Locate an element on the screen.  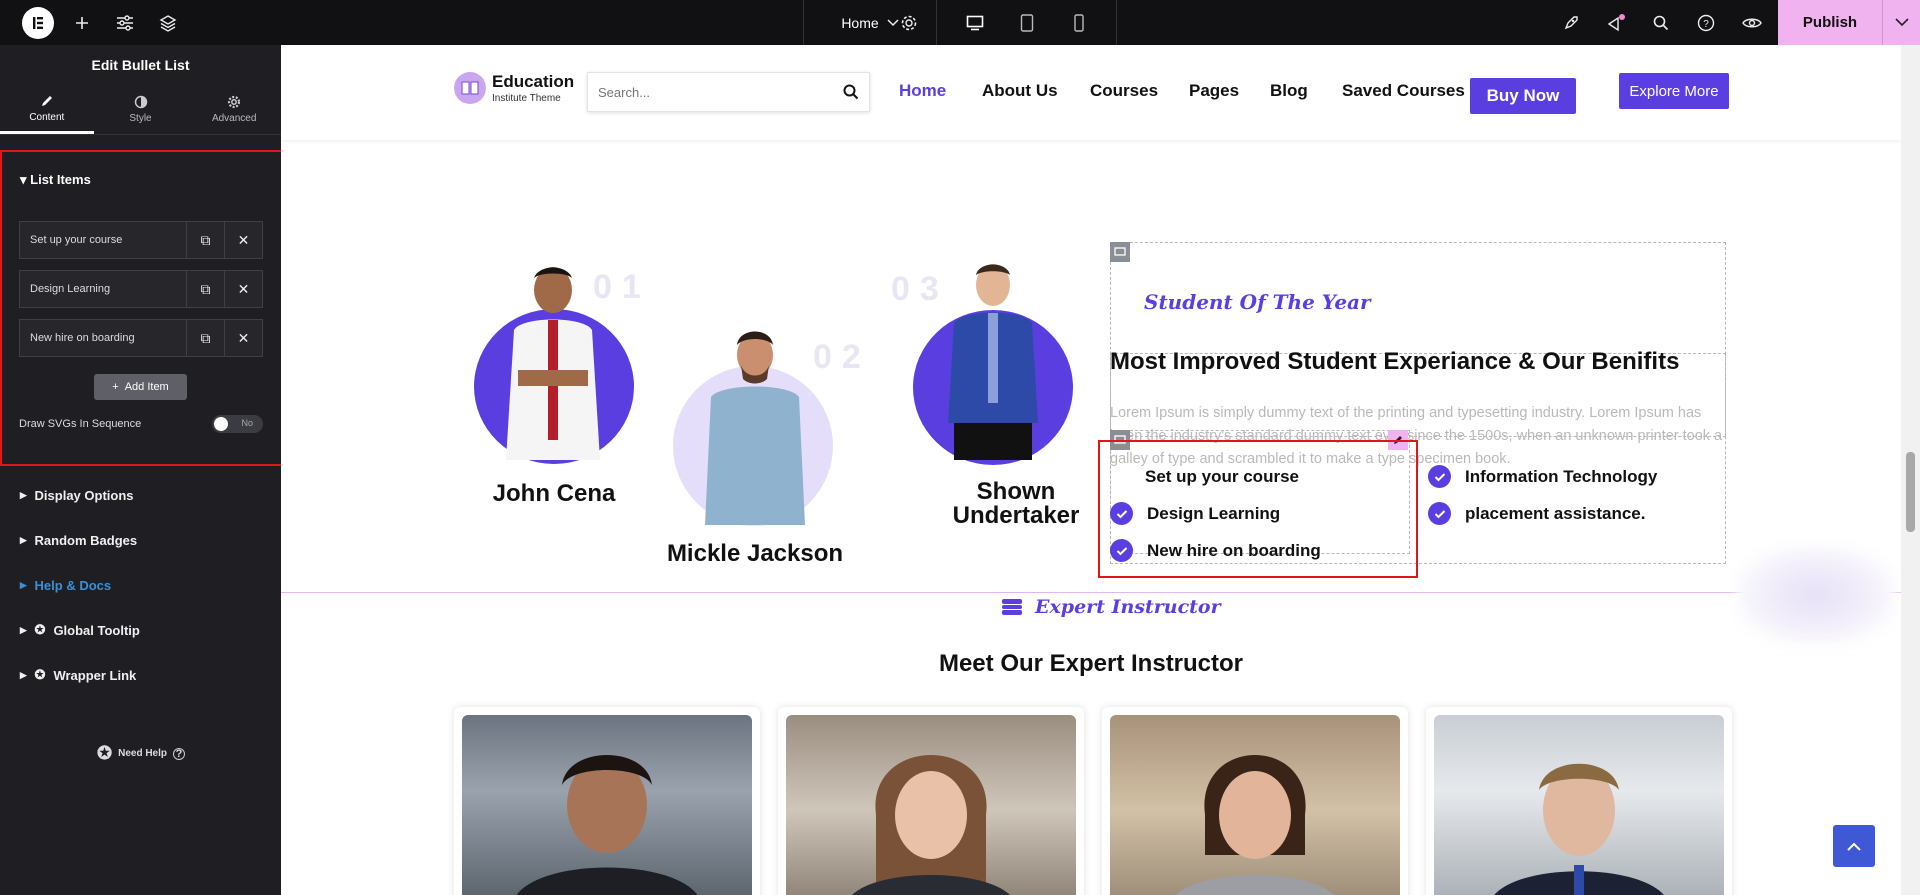
tab-content: Content is located at coordinates (47, 109).